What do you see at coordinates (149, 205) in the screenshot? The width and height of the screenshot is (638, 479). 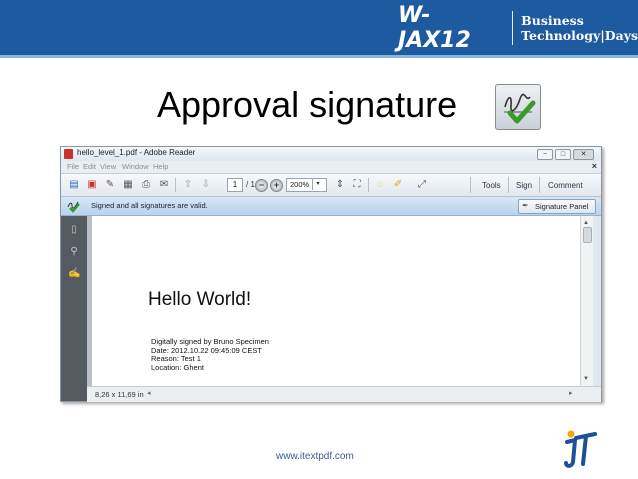 I see `signature-status-message: Signed and all signatures are valid.` at bounding box center [149, 205].